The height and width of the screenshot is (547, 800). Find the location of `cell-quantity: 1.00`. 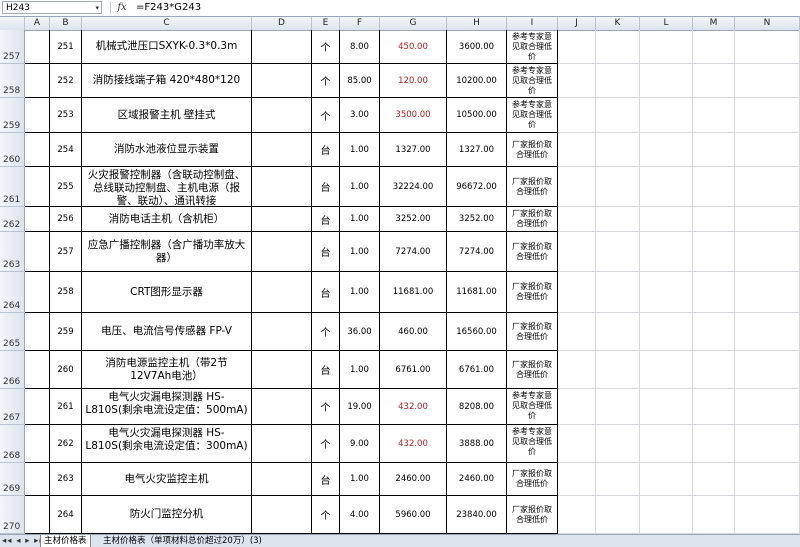

cell-quantity: 1.00 is located at coordinates (360, 370).